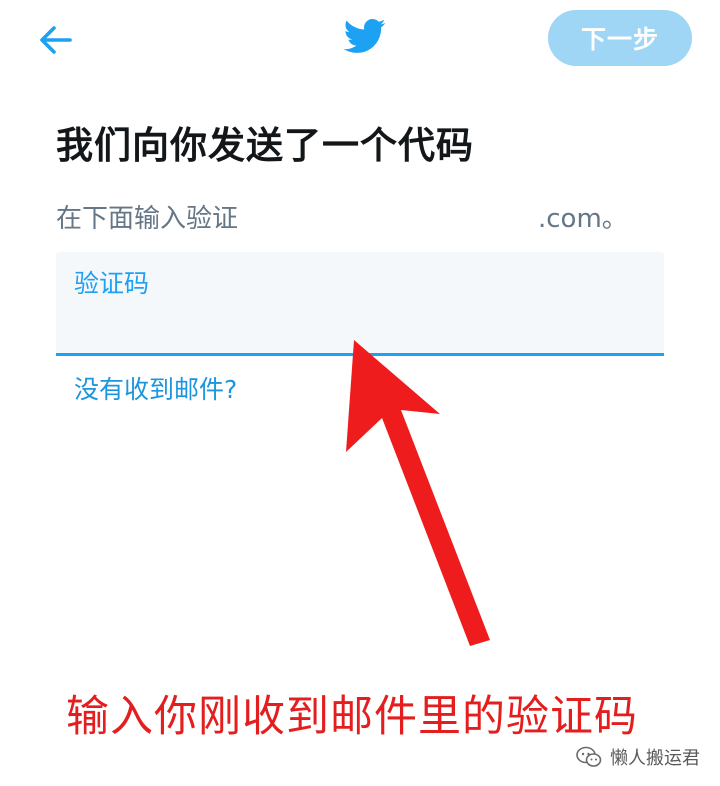 Image resolution: width=720 pixels, height=786 pixels. I want to click on arrow-left-icon, so click(56, 40).